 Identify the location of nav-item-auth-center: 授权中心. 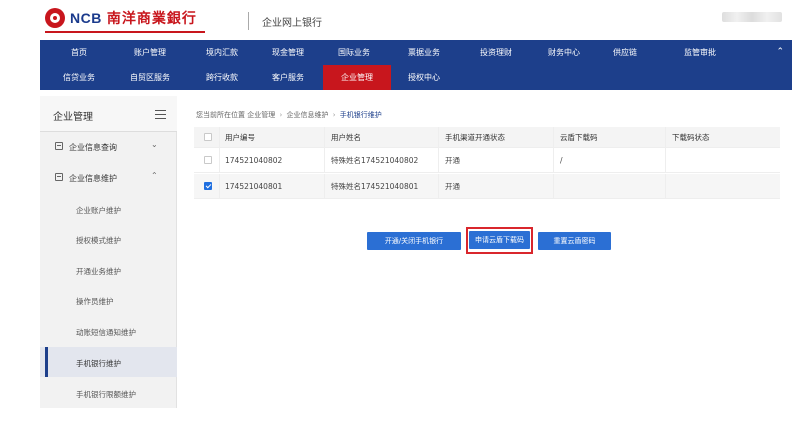
(424, 77).